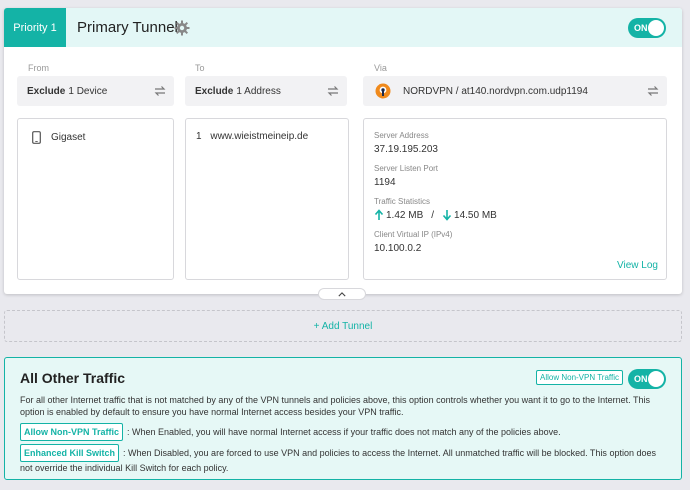 The image size is (690, 490). I want to click on listen-port-value: 1194, so click(385, 182).